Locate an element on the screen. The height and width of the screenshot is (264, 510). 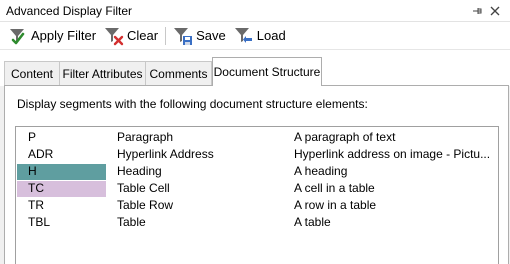
clear-label: Clear is located at coordinates (143, 35).